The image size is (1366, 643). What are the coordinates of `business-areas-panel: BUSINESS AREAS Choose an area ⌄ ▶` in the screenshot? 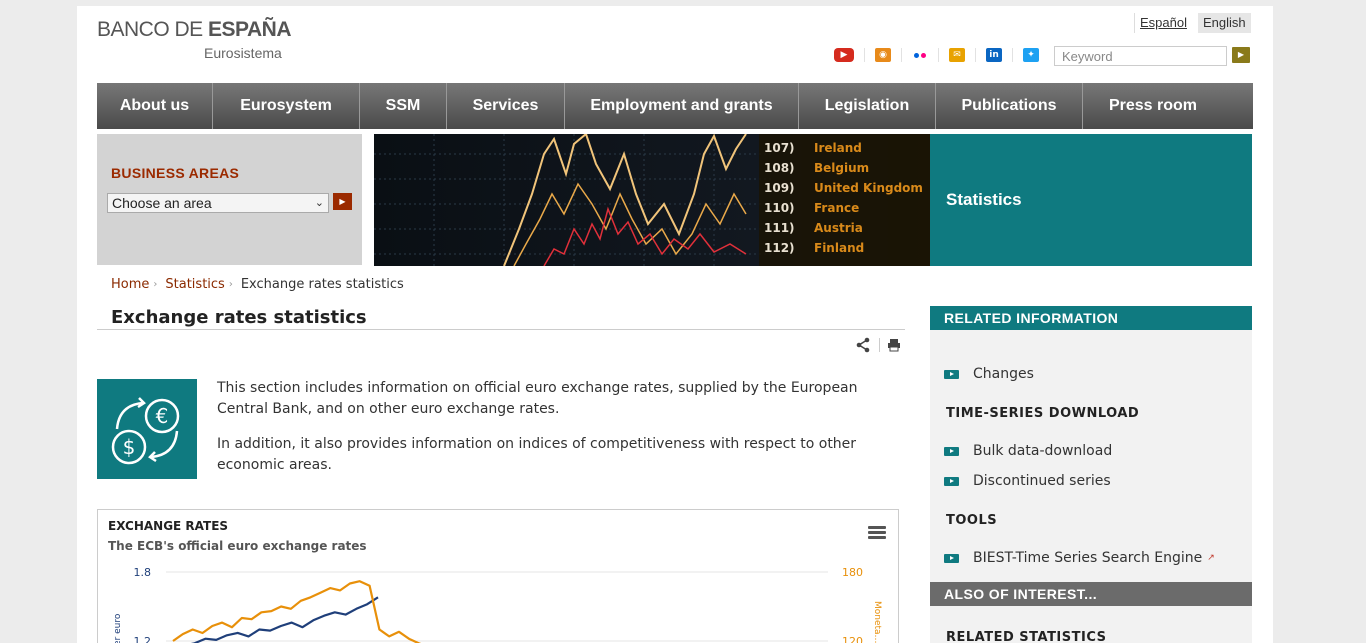 It's located at (229, 199).